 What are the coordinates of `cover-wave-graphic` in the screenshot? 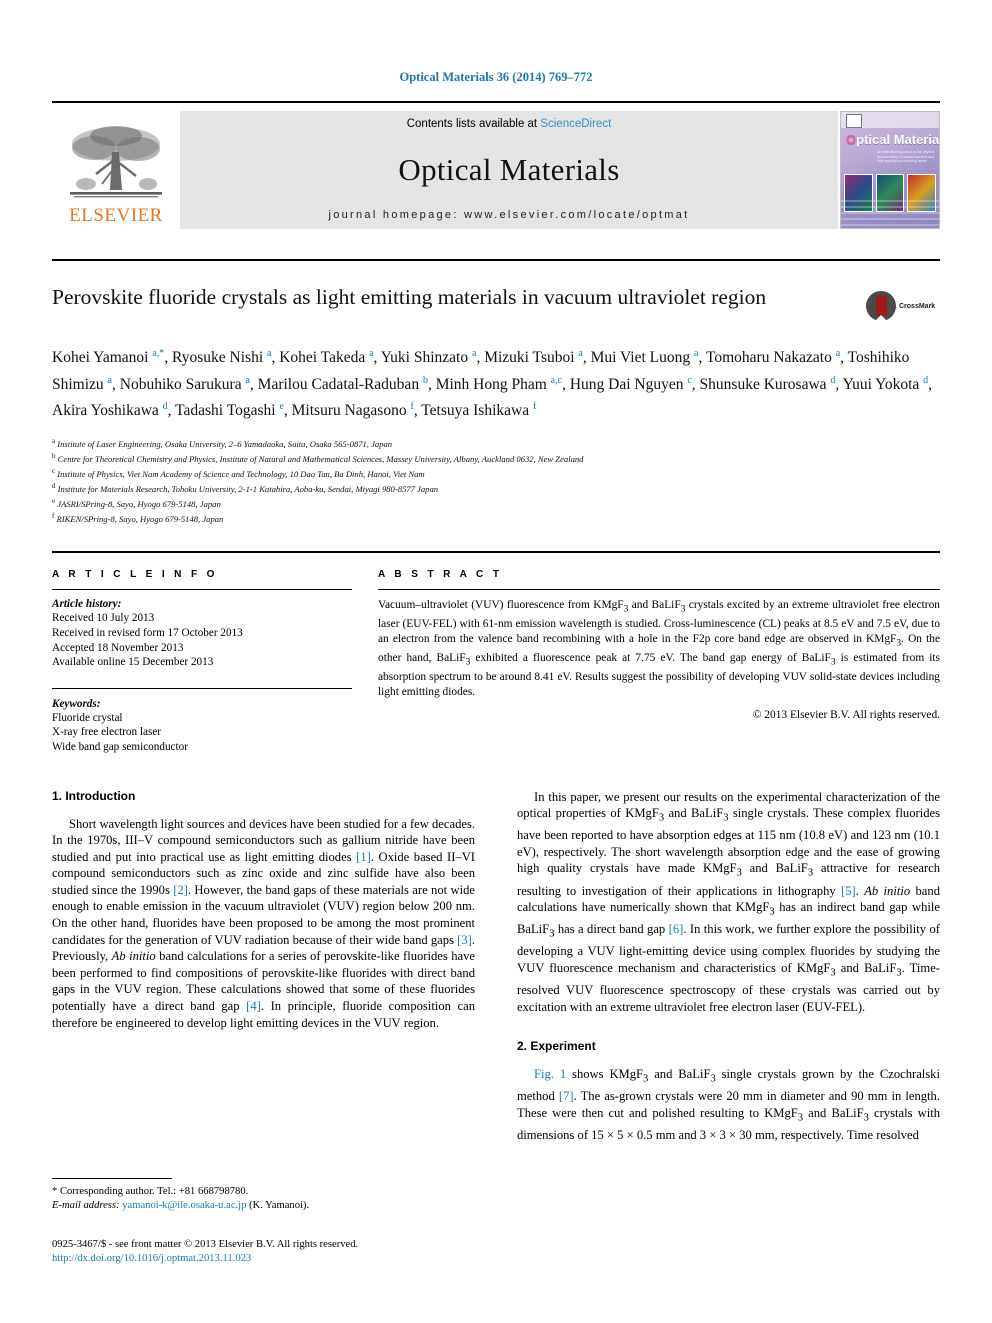 It's located at (890, 214).